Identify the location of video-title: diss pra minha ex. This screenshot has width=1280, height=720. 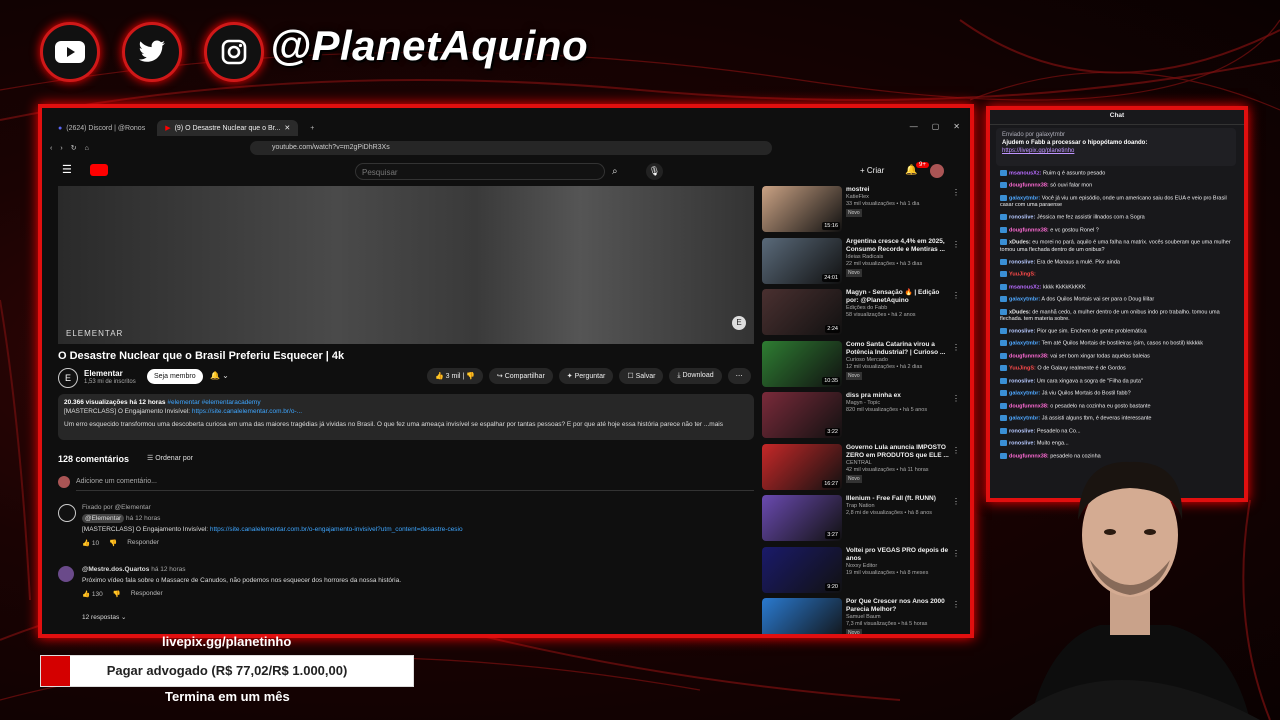
(898, 396).